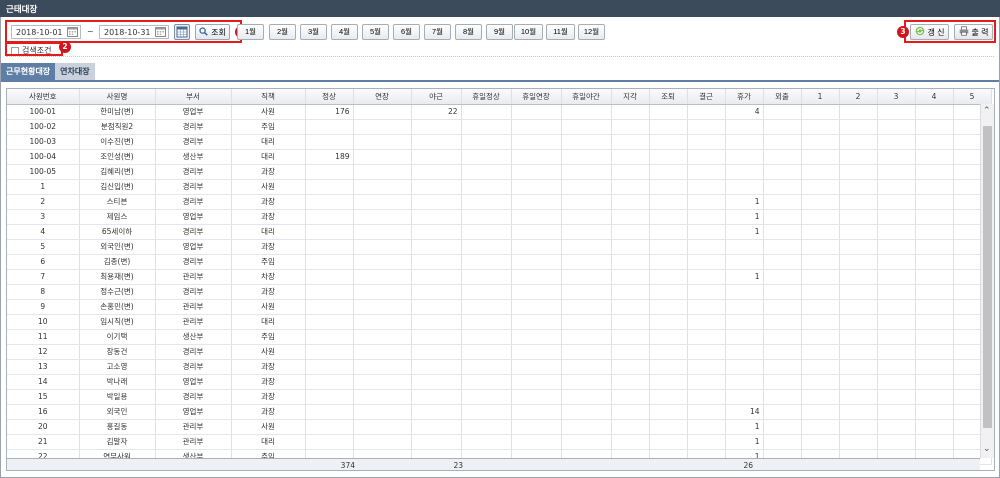  I want to click on cell-position: 과장, so click(268, 292).